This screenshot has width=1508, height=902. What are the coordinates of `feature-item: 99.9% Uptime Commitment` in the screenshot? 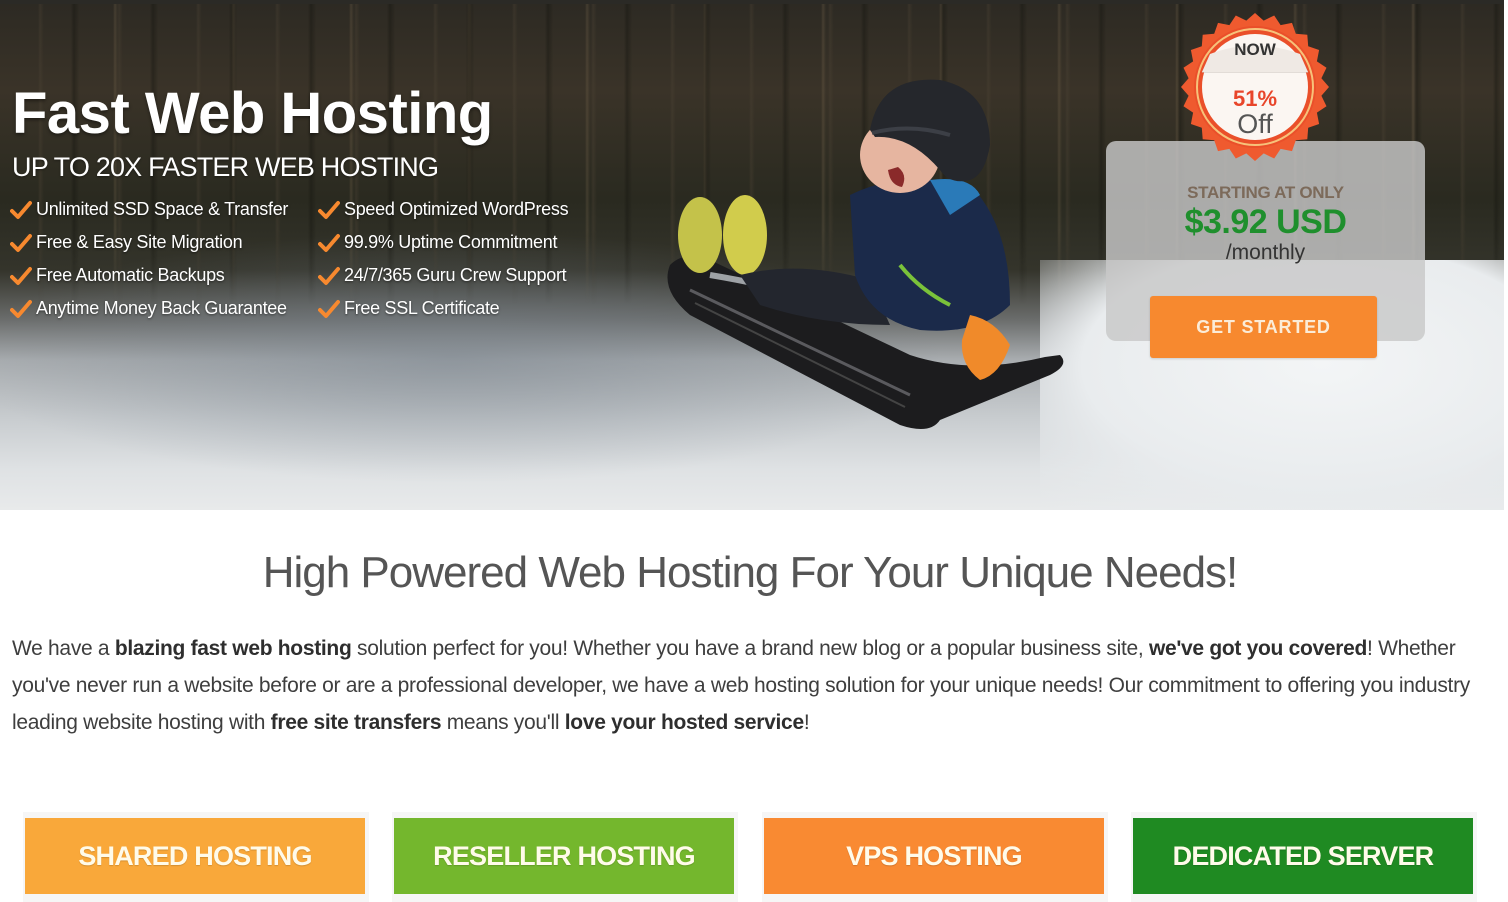 It's located at (464, 242).